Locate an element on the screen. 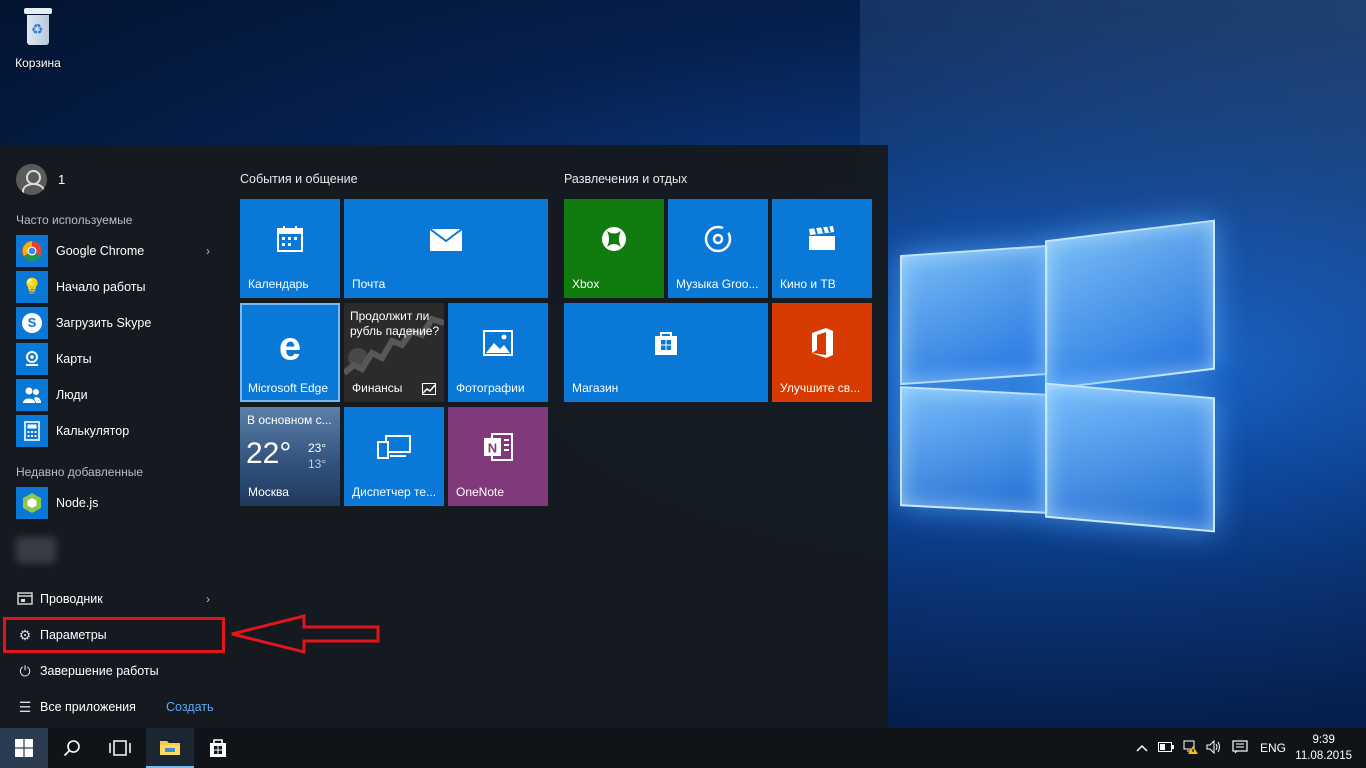  taskbar-explorer is located at coordinates (170, 748).